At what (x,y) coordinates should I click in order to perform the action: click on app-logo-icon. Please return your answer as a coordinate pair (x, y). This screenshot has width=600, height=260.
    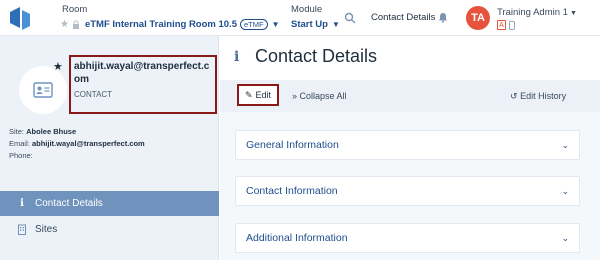
    Looking at the image, I should click on (20, 18).